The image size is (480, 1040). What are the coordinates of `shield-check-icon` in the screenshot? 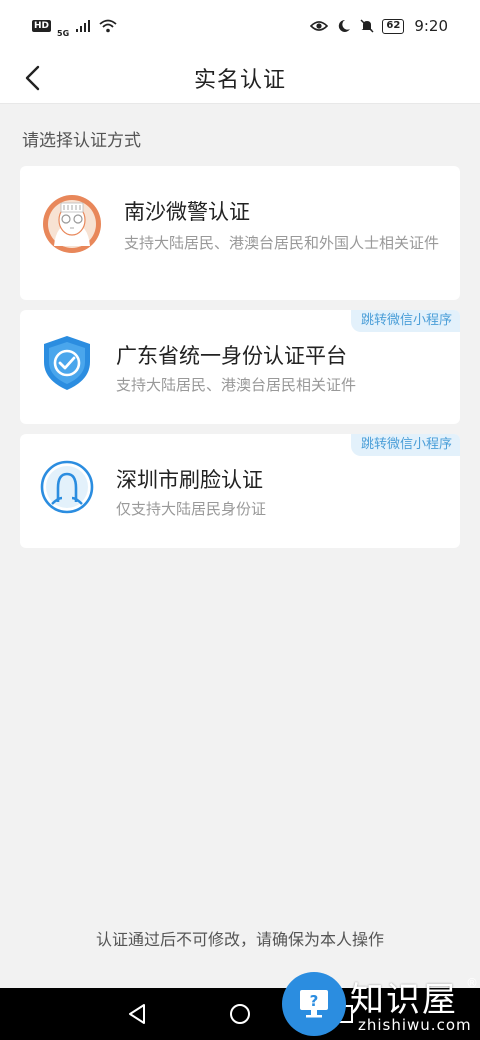 It's located at (67, 363).